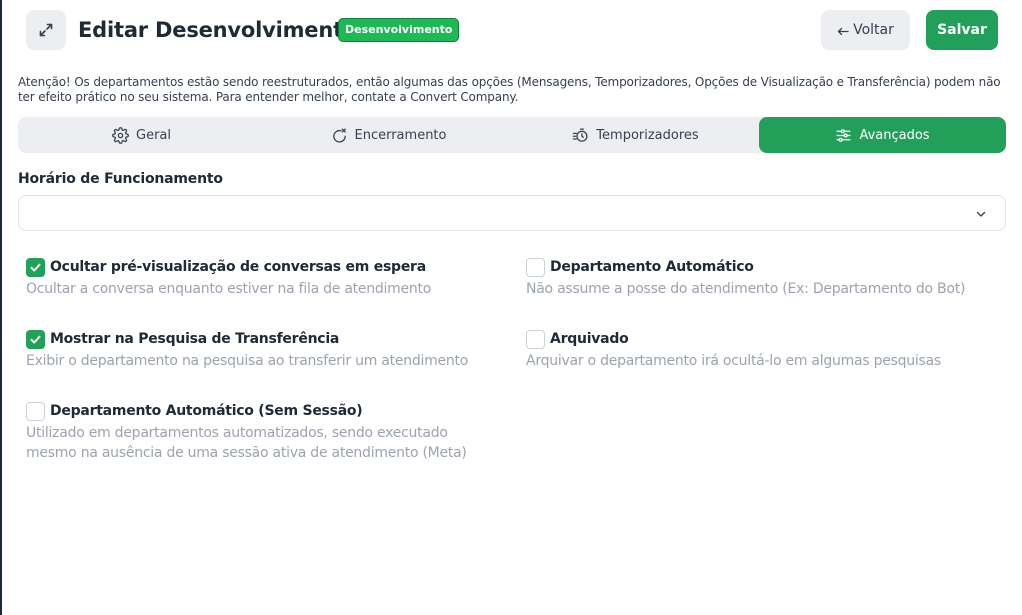 This screenshot has width=1022, height=615. What do you see at coordinates (35, 411) in the screenshot?
I see `auto-no-session-checkbox` at bounding box center [35, 411].